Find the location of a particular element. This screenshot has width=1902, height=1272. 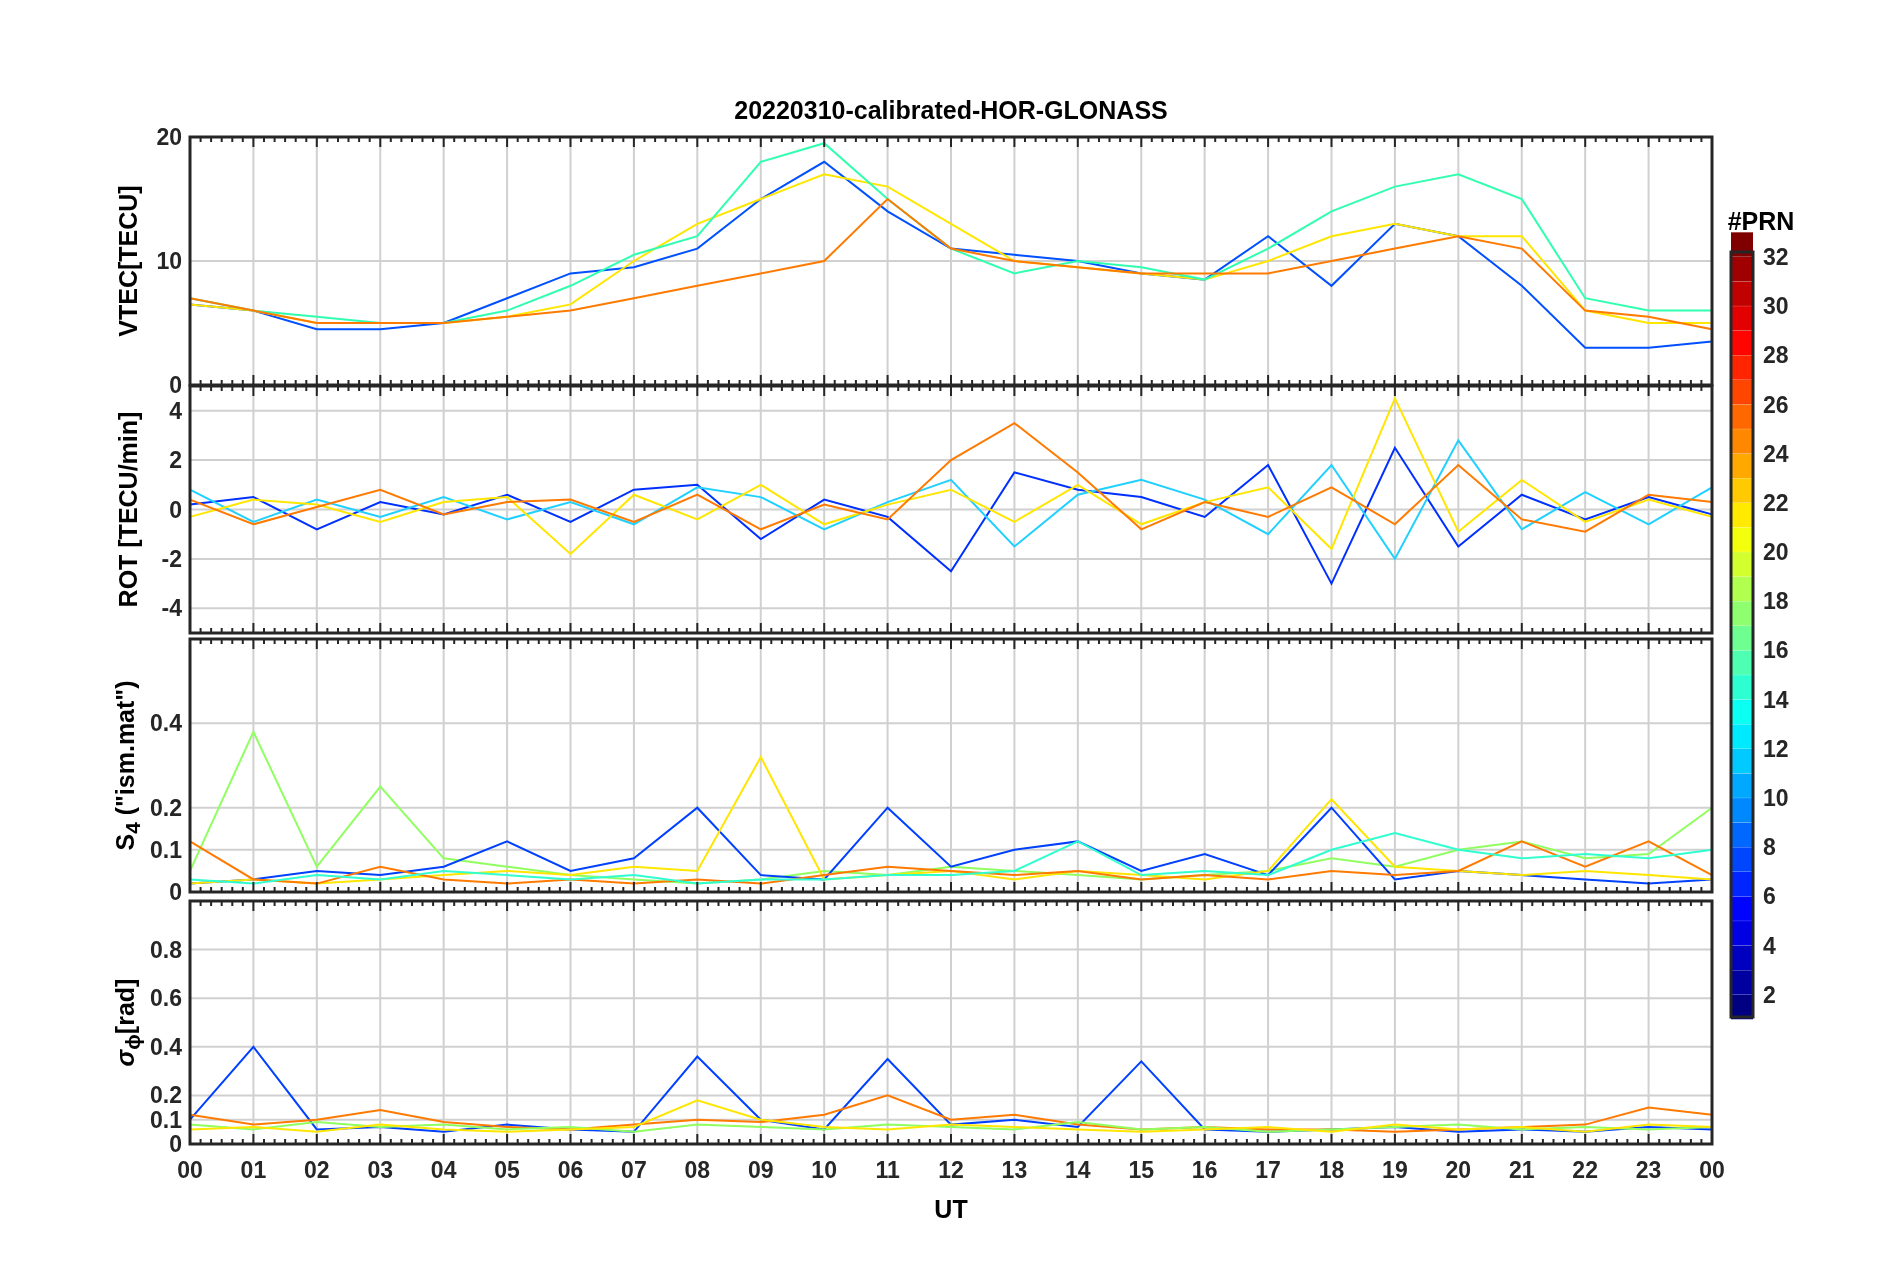

y-tick-label: 0.6 is located at coordinates (166, 998).